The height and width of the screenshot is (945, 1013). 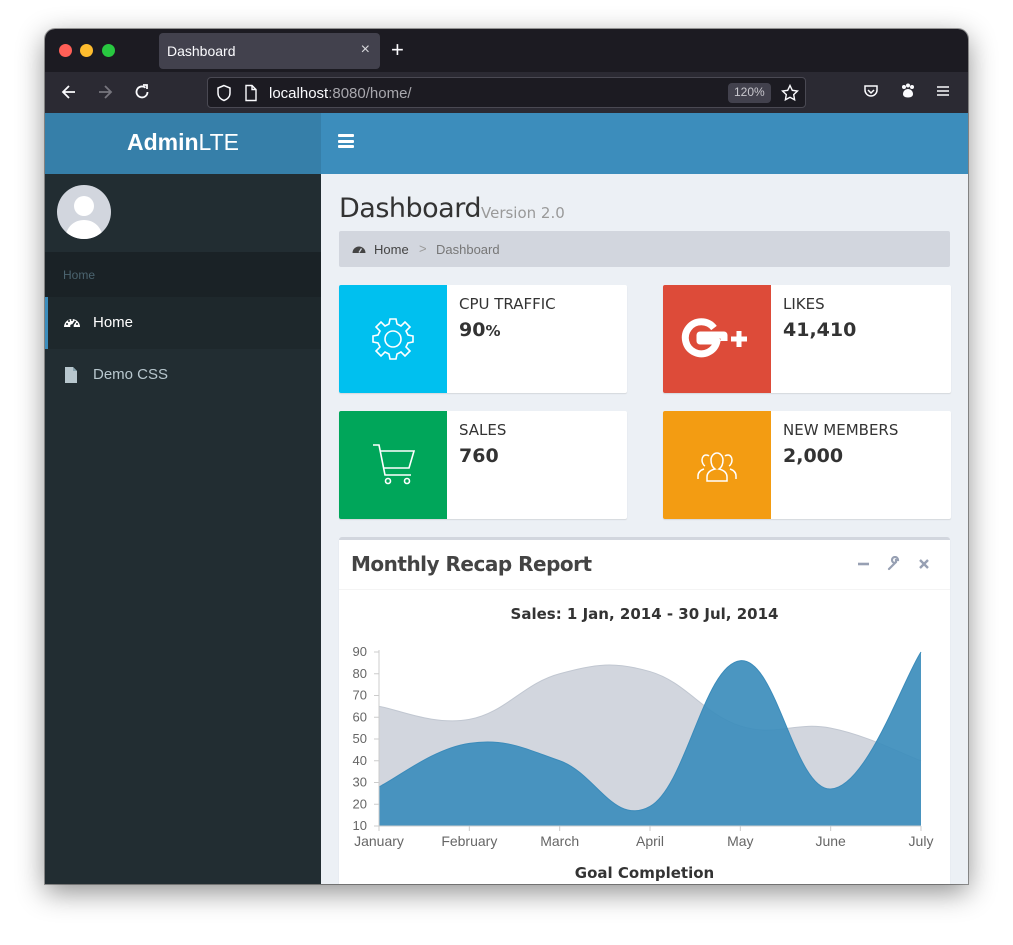 What do you see at coordinates (360, 760) in the screenshot?
I see `y-tick-label: 40` at bounding box center [360, 760].